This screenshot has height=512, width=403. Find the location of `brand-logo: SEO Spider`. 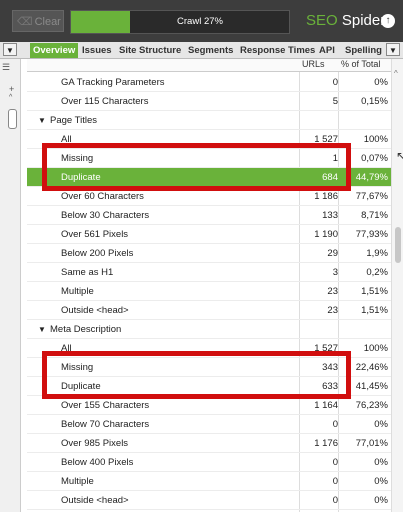

brand-logo: SEO Spider is located at coordinates (345, 20).